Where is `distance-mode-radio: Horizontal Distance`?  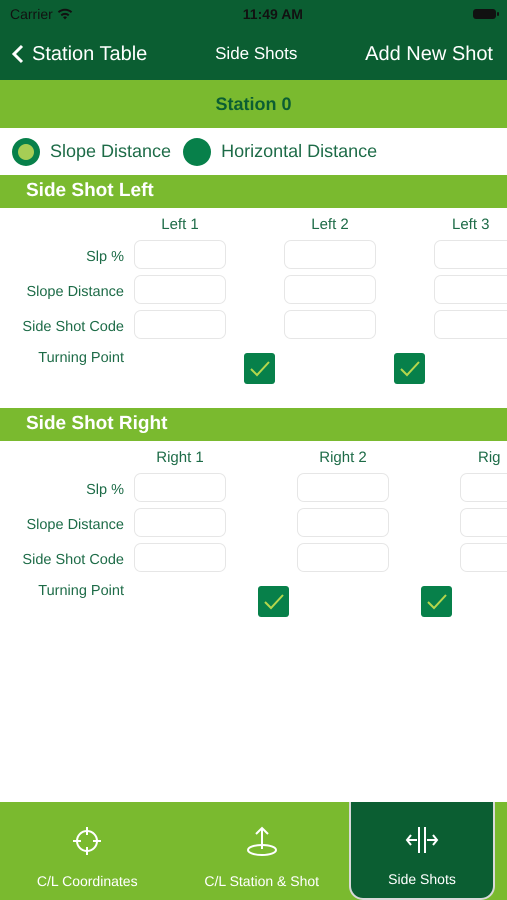
distance-mode-radio: Horizontal Distance is located at coordinates (280, 152).